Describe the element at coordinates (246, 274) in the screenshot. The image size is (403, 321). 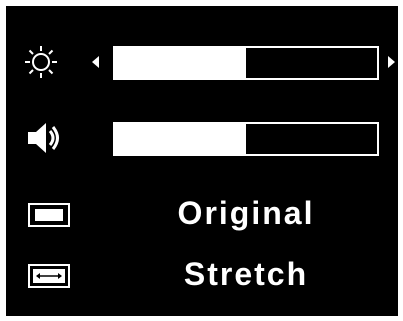
I see `scaling-mode-option: Stretch` at that location.